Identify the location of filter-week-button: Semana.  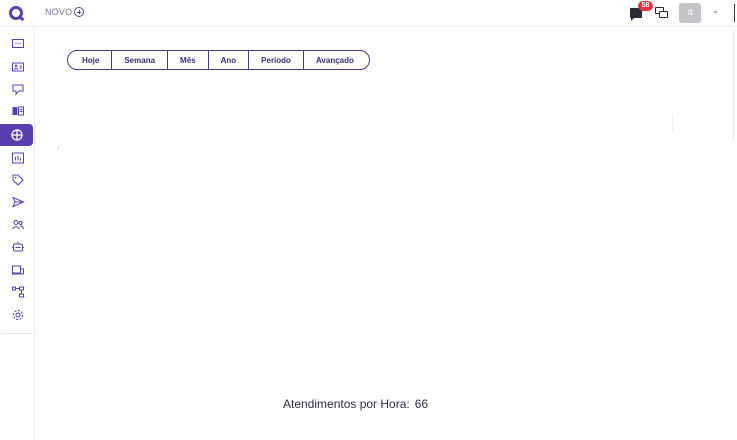
(140, 60).